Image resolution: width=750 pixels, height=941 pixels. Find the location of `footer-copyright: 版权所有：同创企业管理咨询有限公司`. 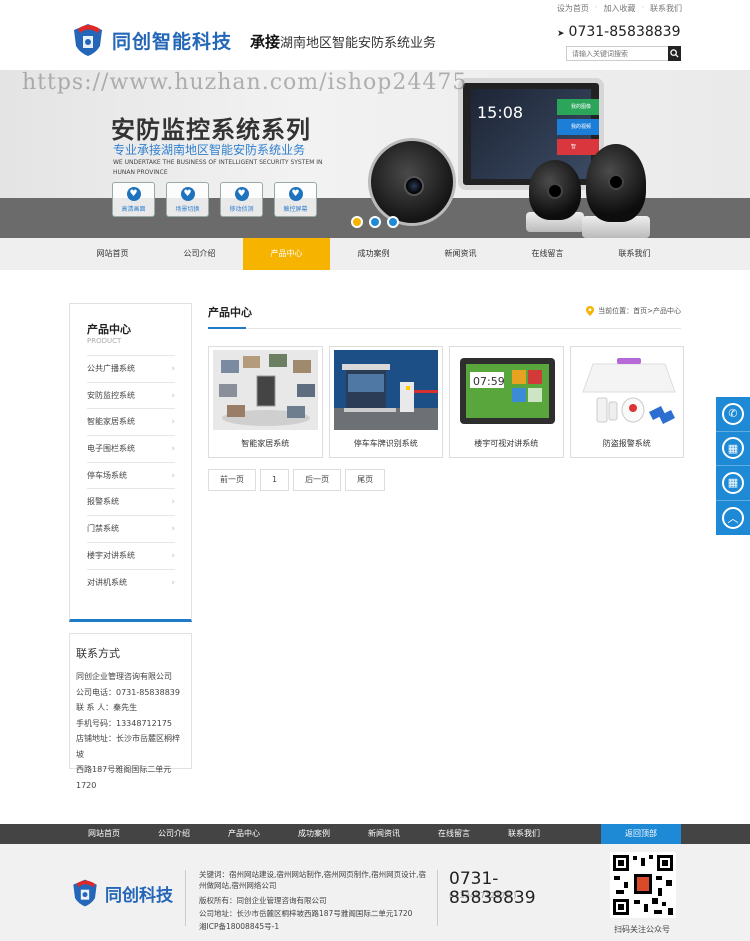

footer-copyright: 版权所有：同创企业管理咨询有限公司 is located at coordinates (263, 900).